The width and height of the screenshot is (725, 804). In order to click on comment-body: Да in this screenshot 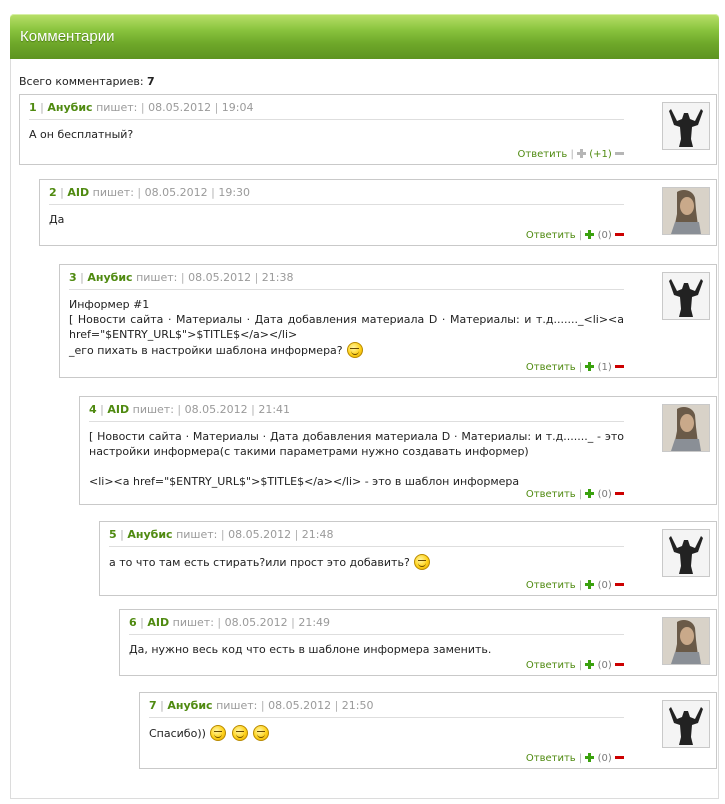, I will do `click(57, 219)`.